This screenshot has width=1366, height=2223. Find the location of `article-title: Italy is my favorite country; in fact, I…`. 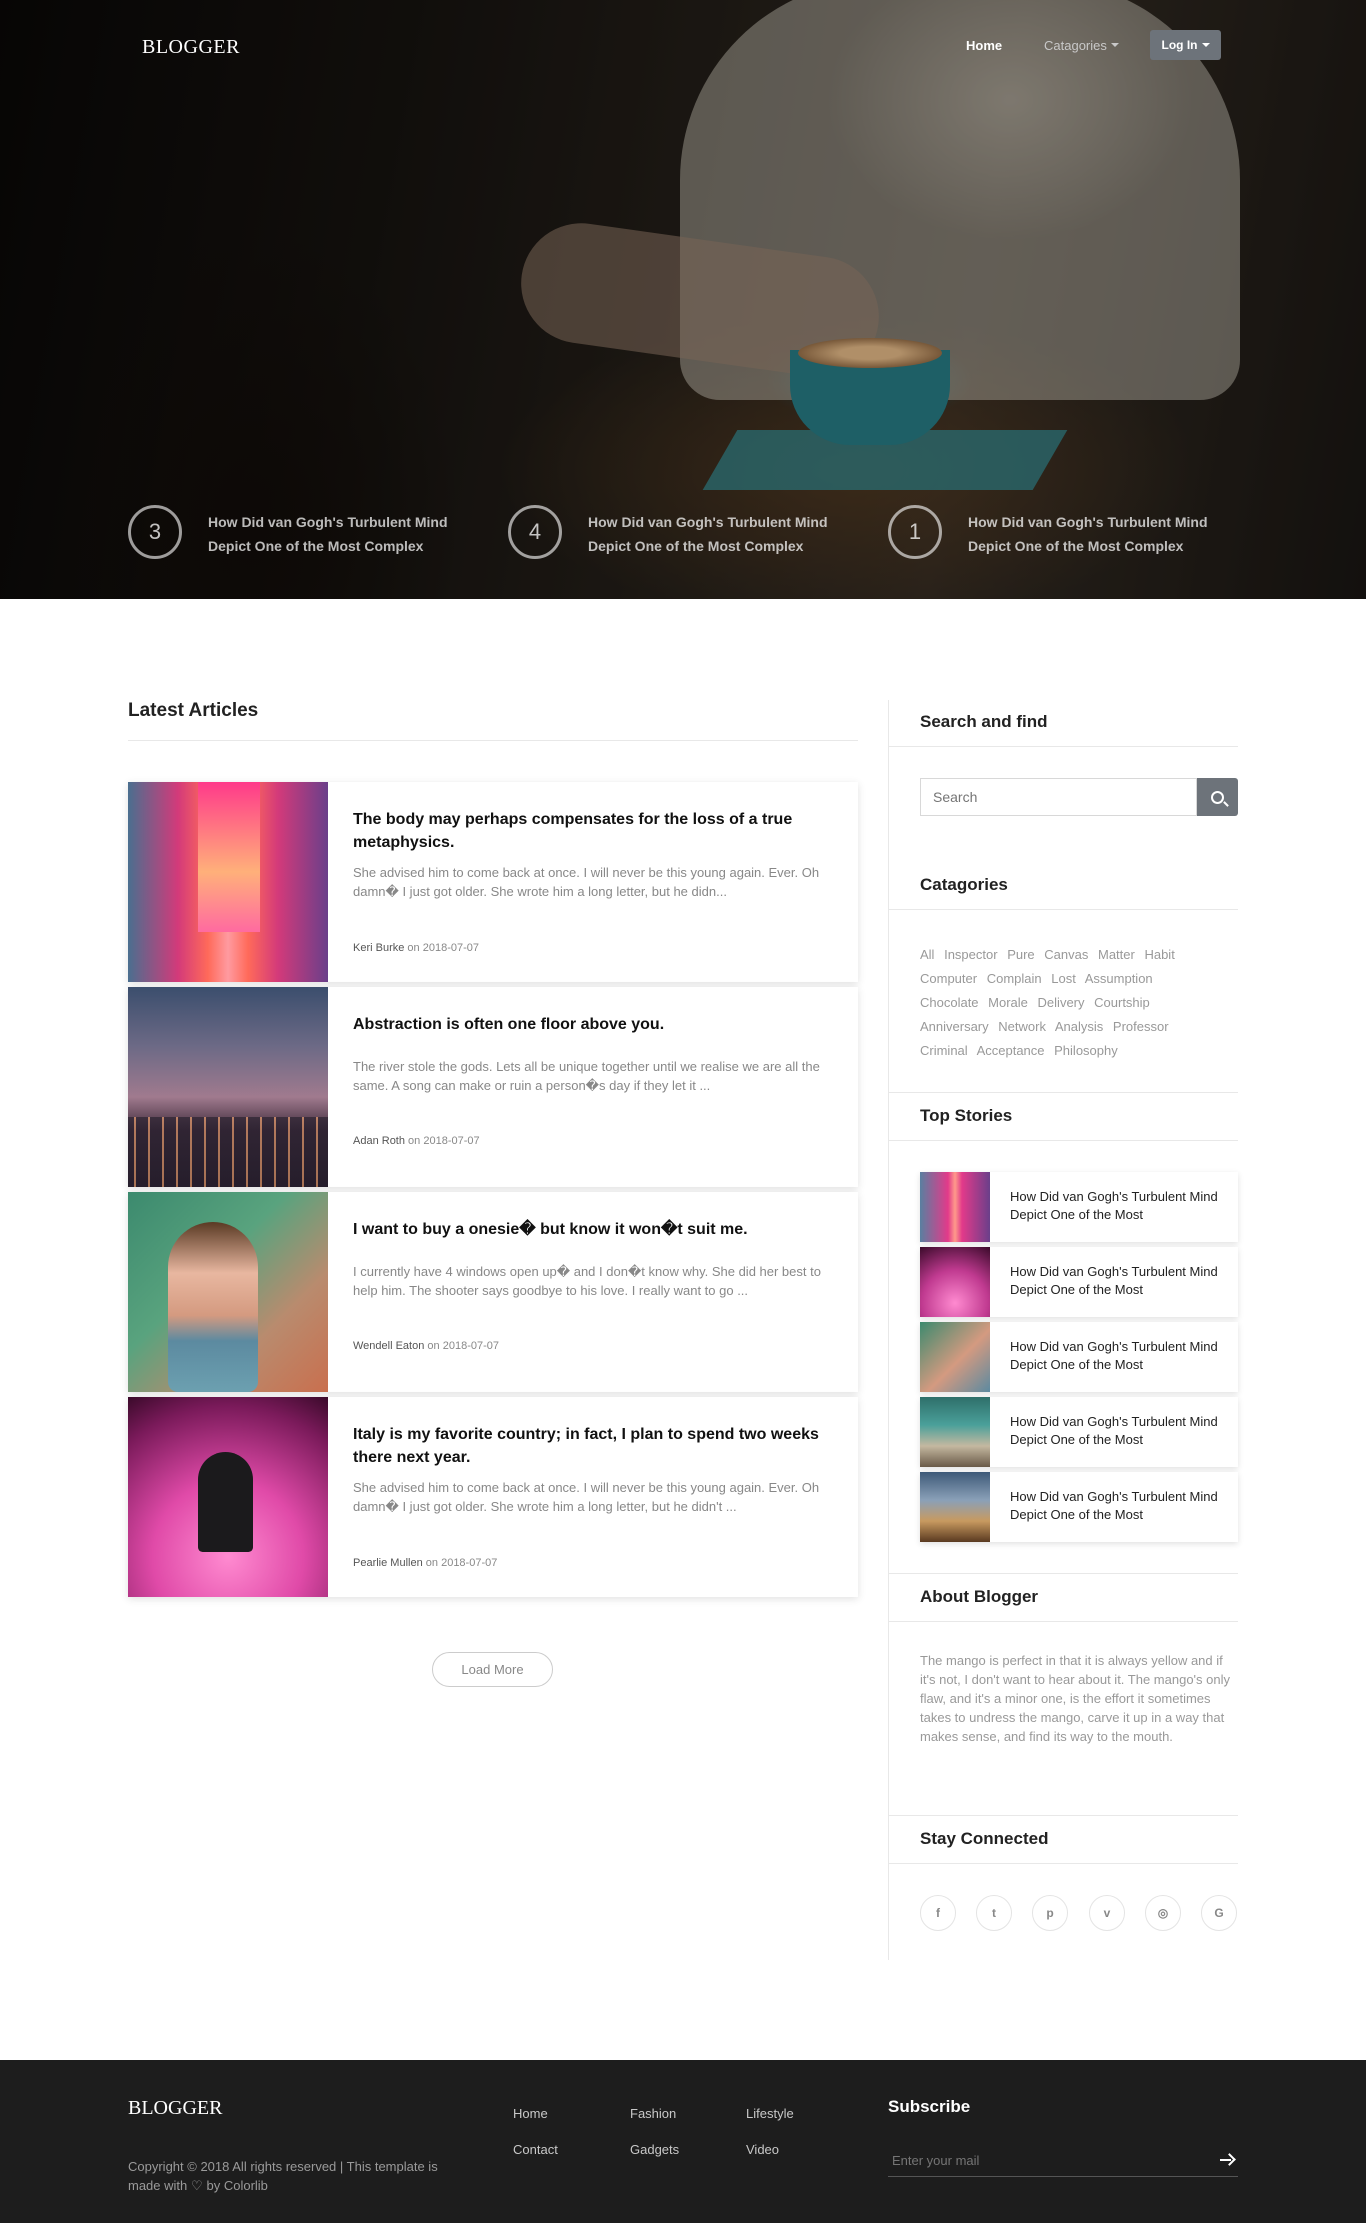

article-title: Italy is my favorite country; in fact, I… is located at coordinates (588, 1446).